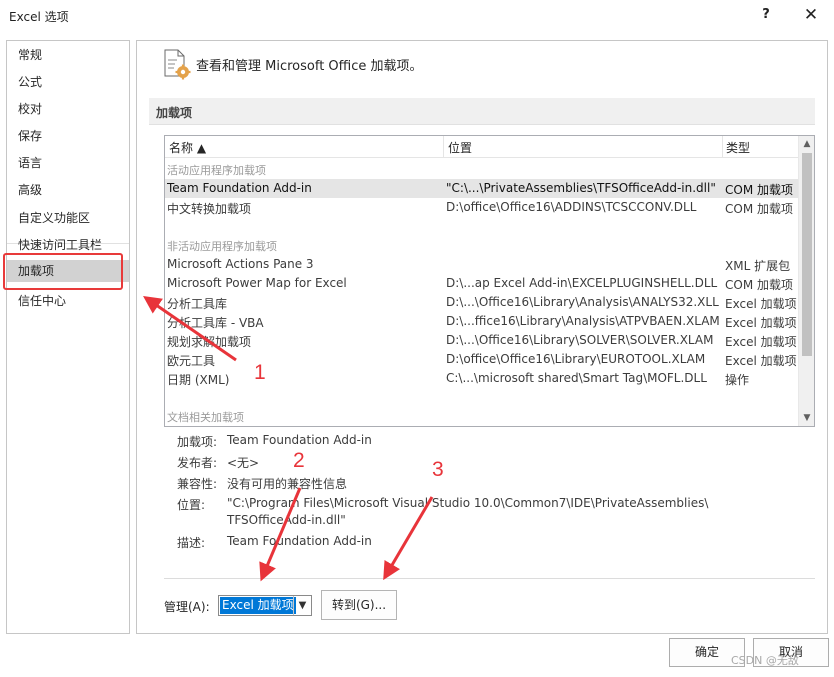 The width and height of the screenshot is (834, 677). Describe the element at coordinates (39, 17) in the screenshot. I see `window-title: Excel 选项` at that location.